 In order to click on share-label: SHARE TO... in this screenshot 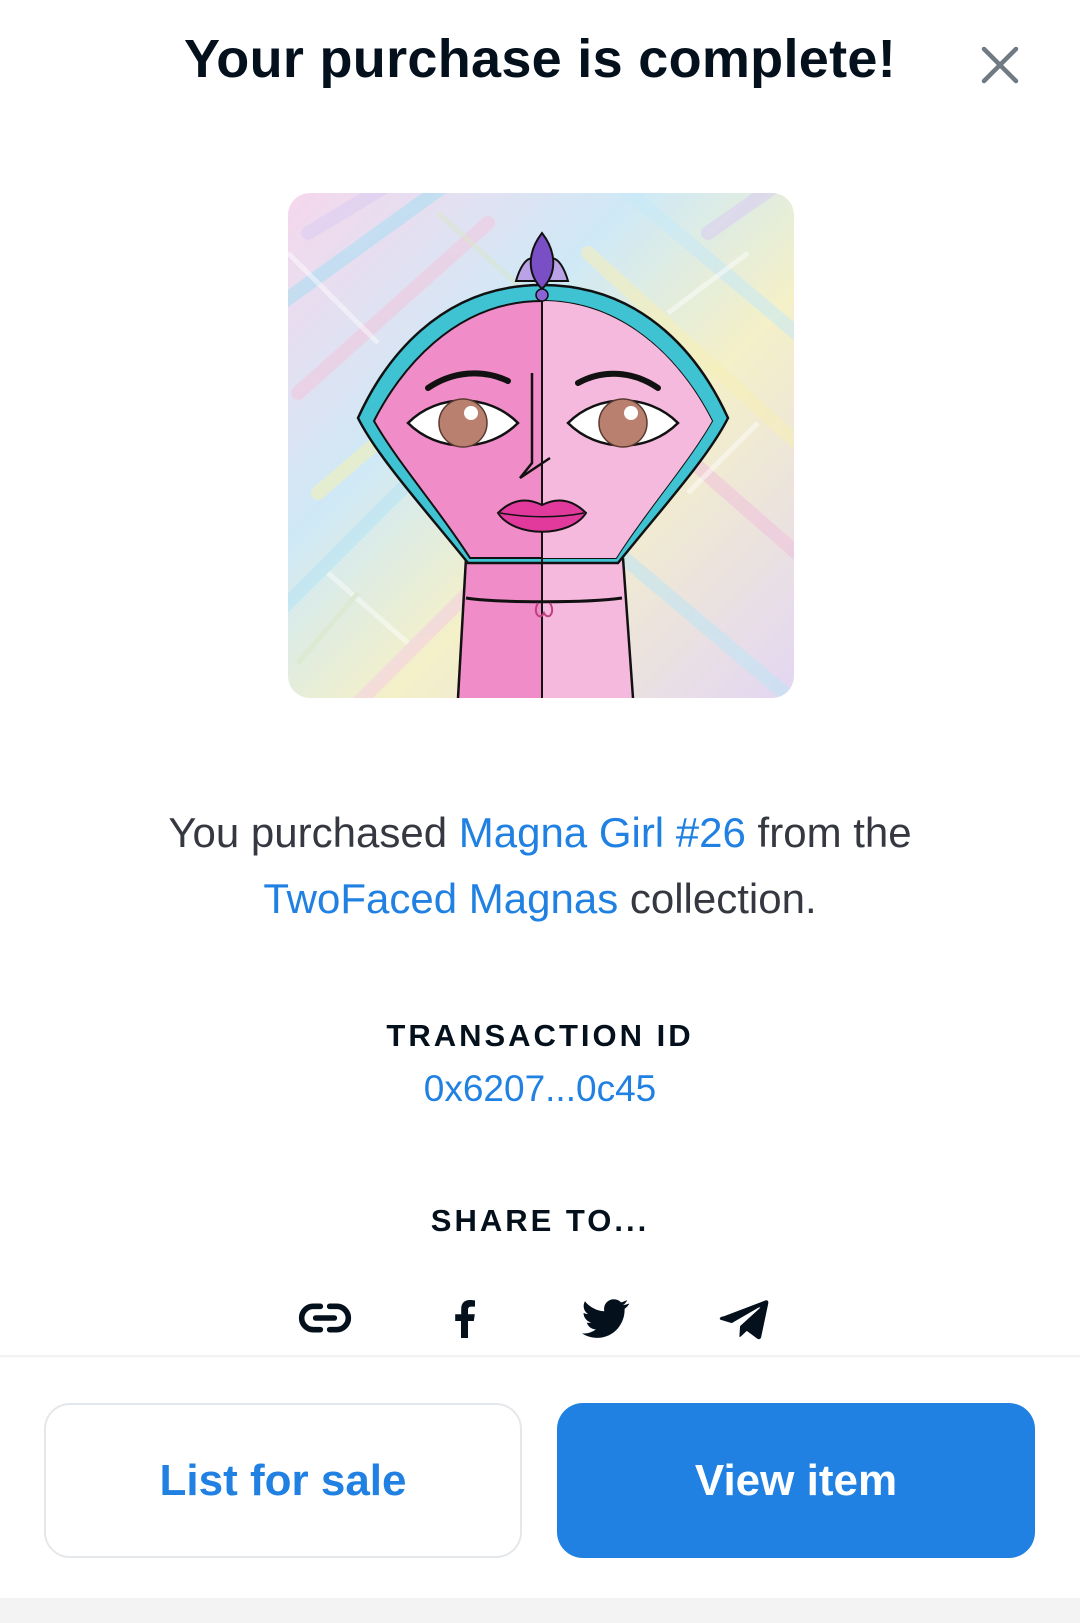, I will do `click(540, 1220)`.